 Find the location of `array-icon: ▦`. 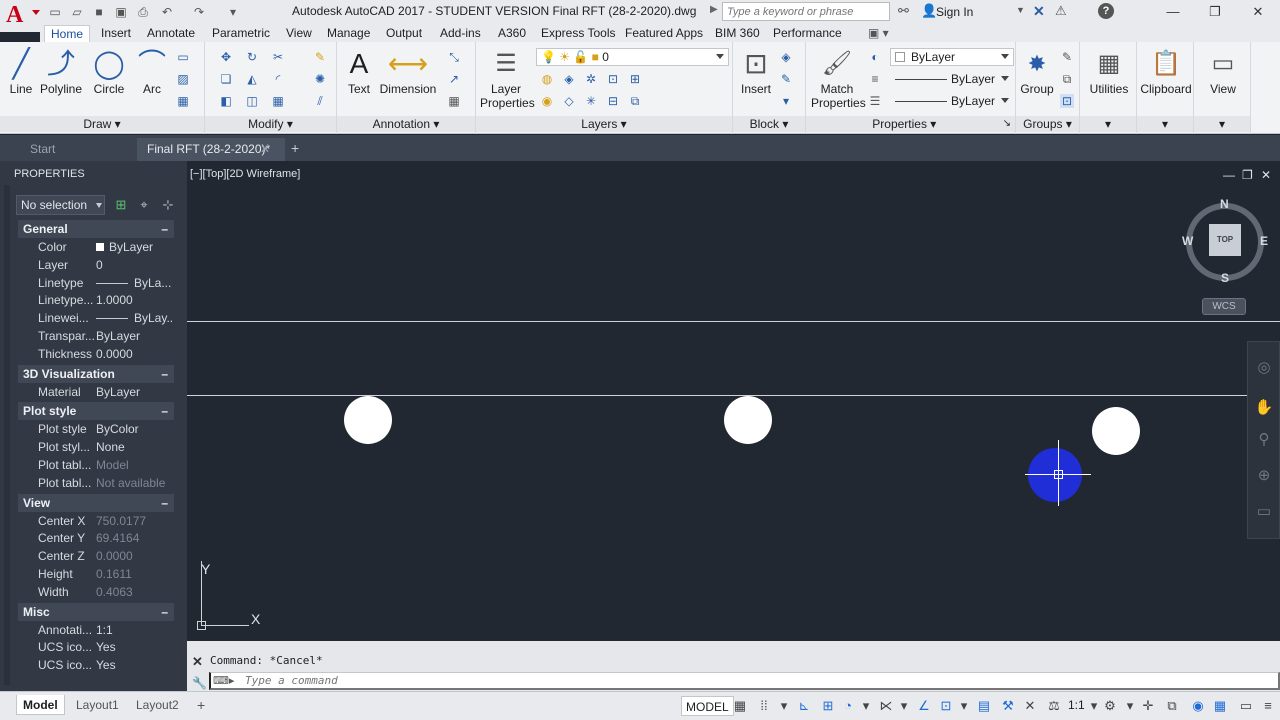

array-icon: ▦ is located at coordinates (278, 101).